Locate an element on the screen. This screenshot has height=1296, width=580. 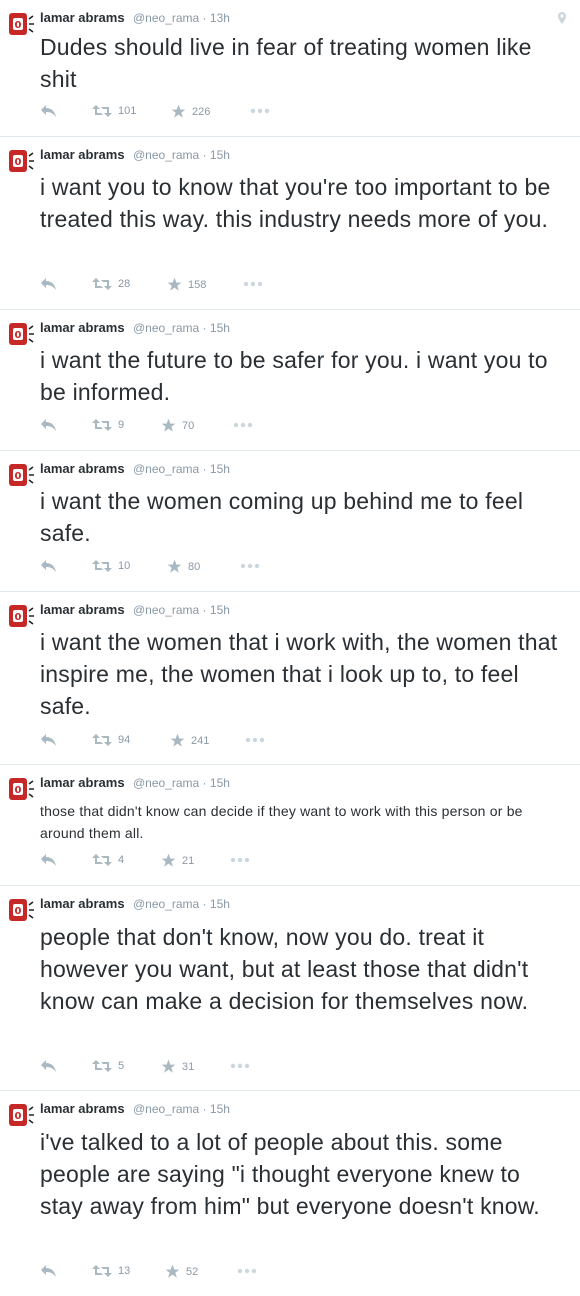
retweet-count: 94 is located at coordinates (124, 740).